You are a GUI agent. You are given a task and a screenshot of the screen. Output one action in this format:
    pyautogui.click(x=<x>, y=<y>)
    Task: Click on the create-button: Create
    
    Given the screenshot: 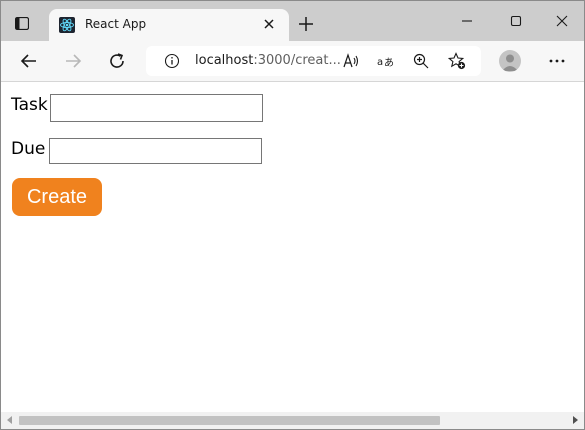 What is the action you would take?
    pyautogui.click(x=57, y=197)
    